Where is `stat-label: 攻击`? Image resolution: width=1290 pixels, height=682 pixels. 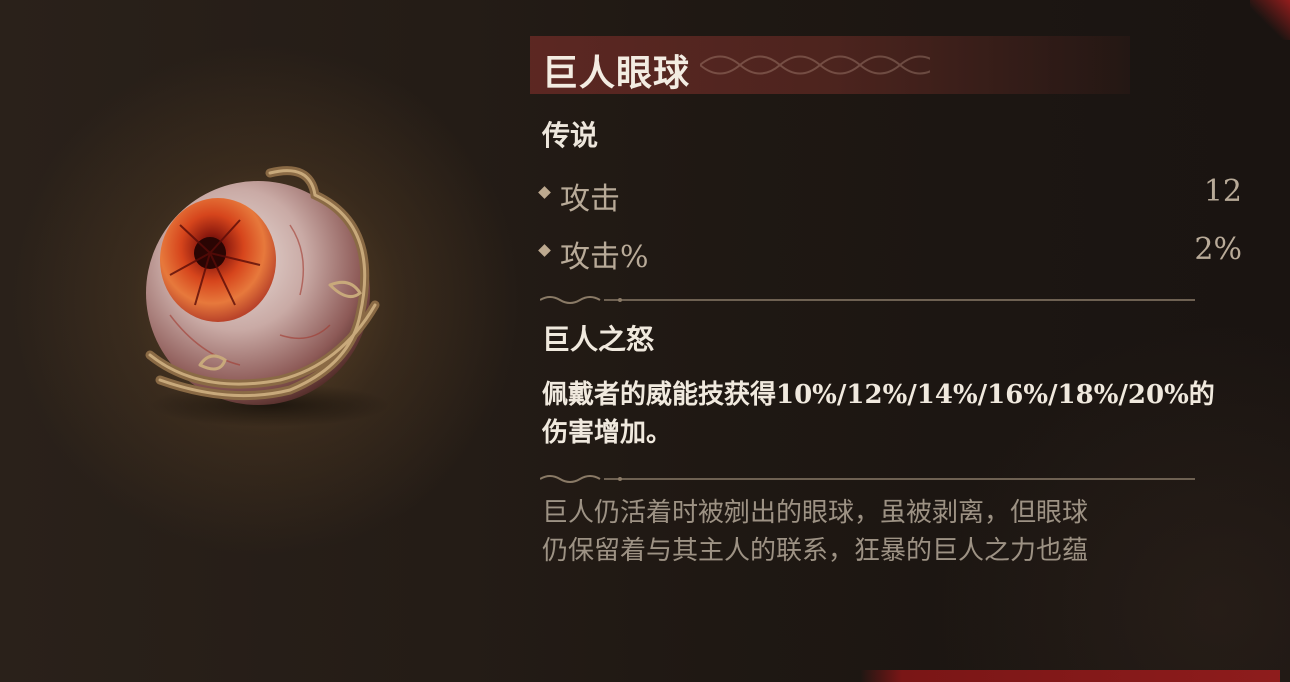
stat-label: 攻击 is located at coordinates (590, 199).